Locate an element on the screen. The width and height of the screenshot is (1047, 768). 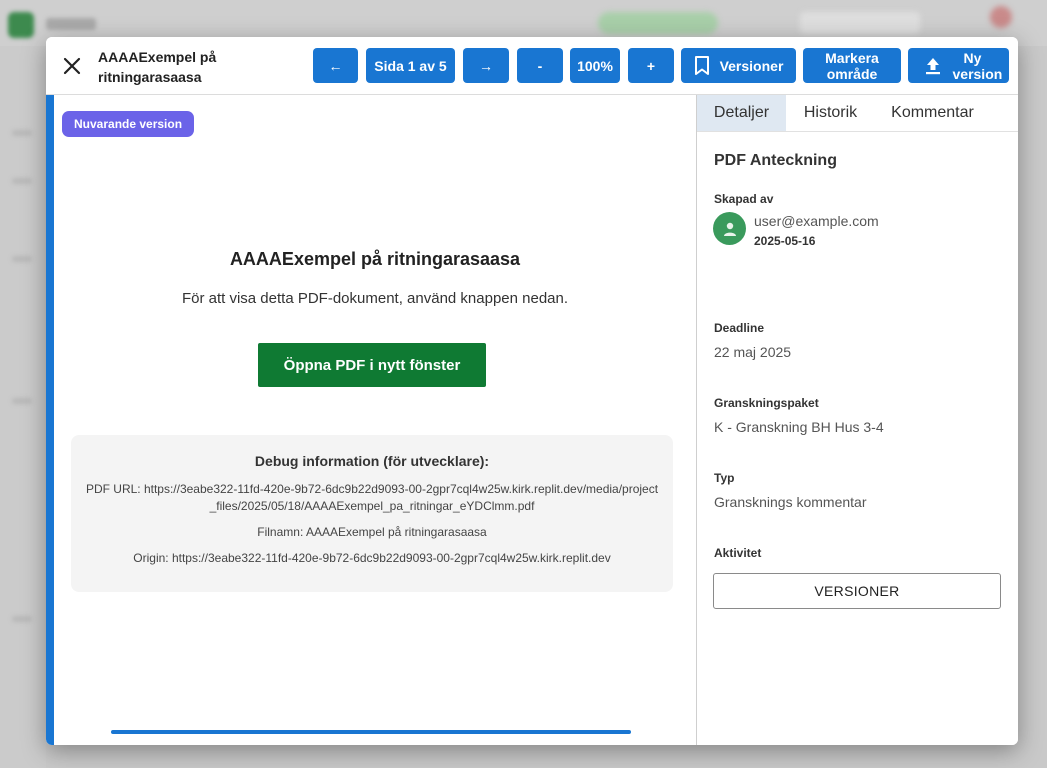
document-title: AAAAExempel på ritningarasaasa is located at coordinates (157, 67).